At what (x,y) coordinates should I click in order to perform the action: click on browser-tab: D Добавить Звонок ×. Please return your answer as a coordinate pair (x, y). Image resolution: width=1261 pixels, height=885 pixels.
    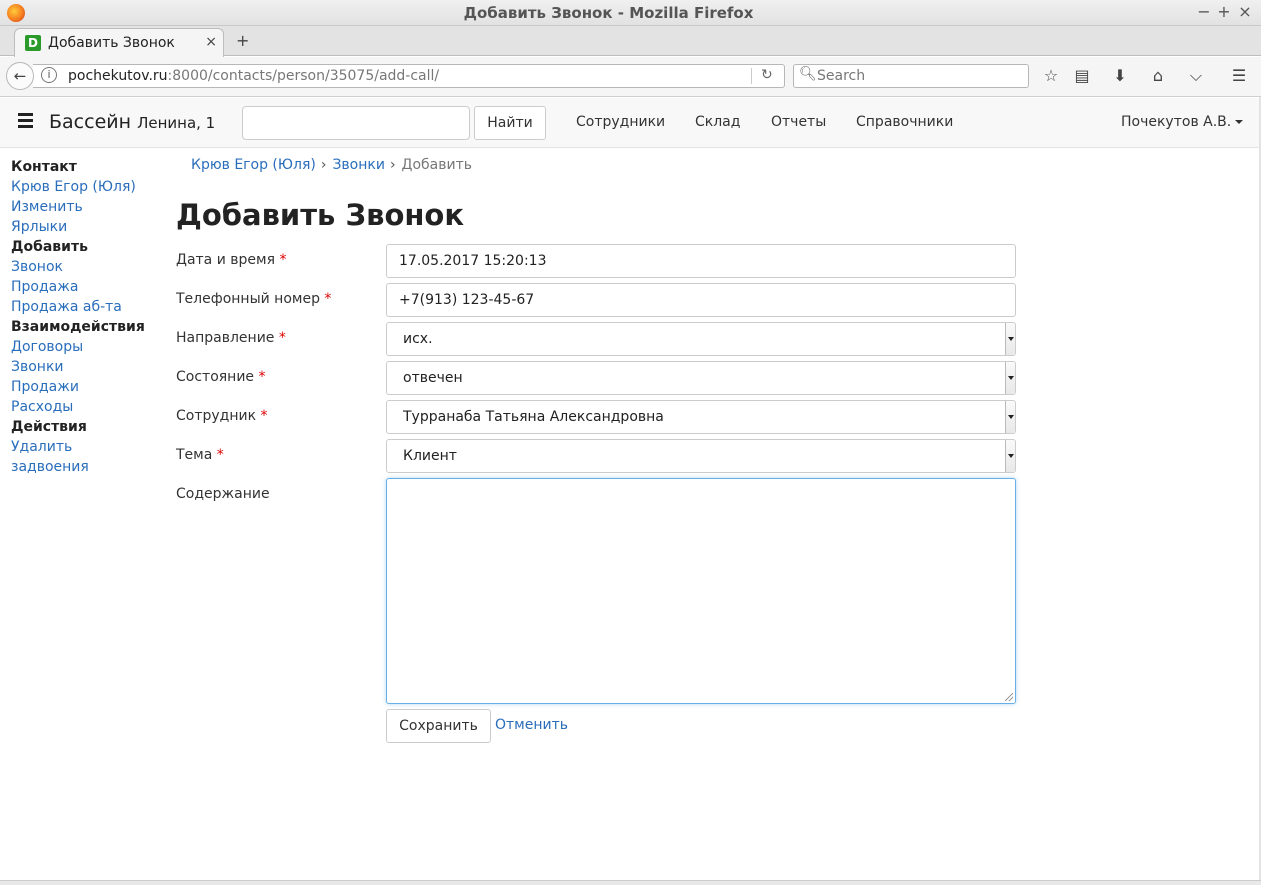
    Looking at the image, I should click on (119, 42).